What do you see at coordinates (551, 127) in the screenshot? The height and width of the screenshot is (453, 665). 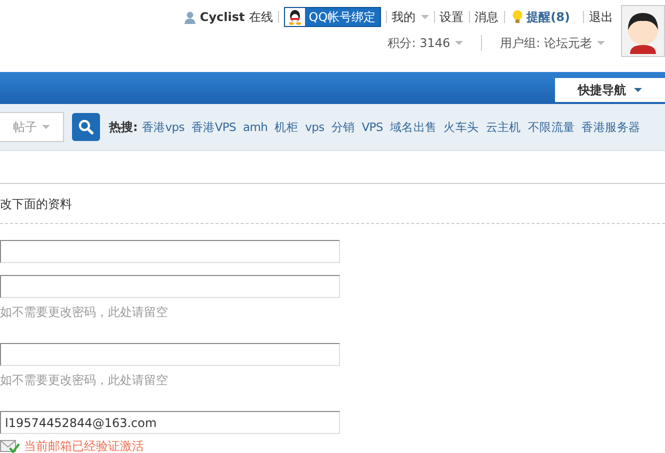 I see `hot-search-link: 不限流量` at bounding box center [551, 127].